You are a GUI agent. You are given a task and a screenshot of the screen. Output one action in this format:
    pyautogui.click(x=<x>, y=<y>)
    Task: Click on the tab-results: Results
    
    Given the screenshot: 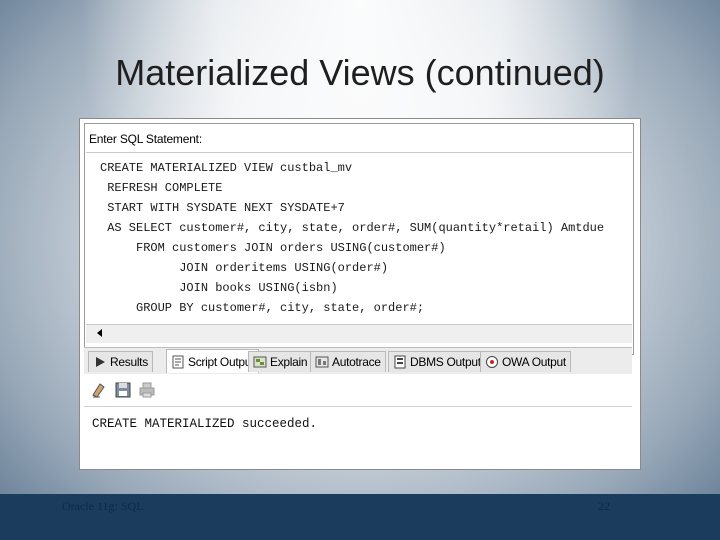 What is the action you would take?
    pyautogui.click(x=120, y=361)
    